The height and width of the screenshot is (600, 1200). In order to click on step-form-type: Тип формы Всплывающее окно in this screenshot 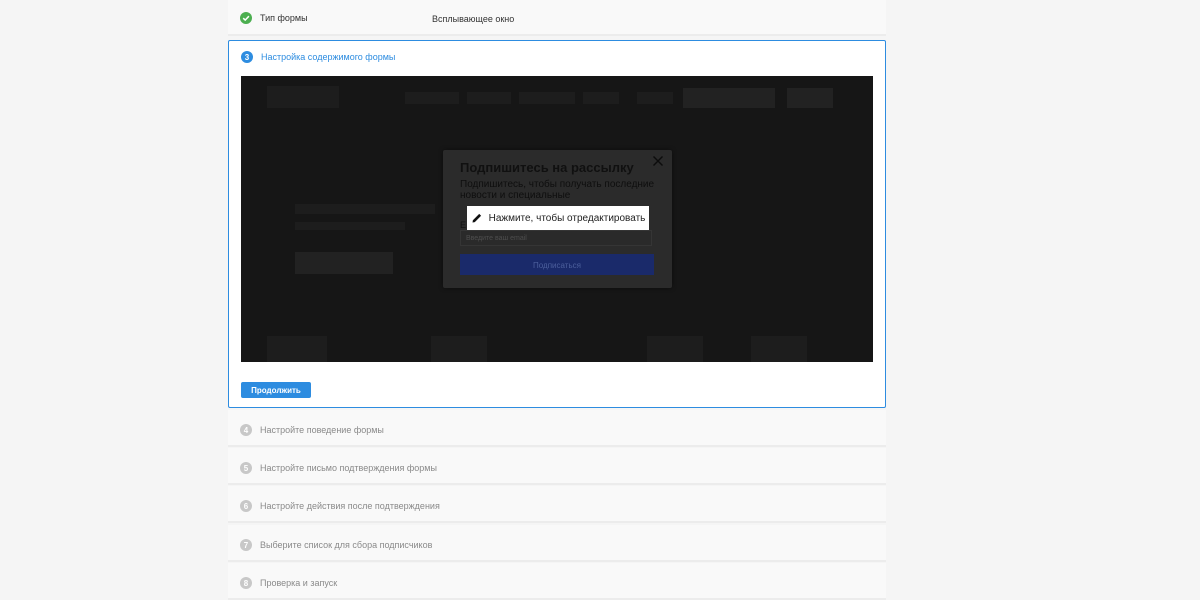, I will do `click(557, 18)`.